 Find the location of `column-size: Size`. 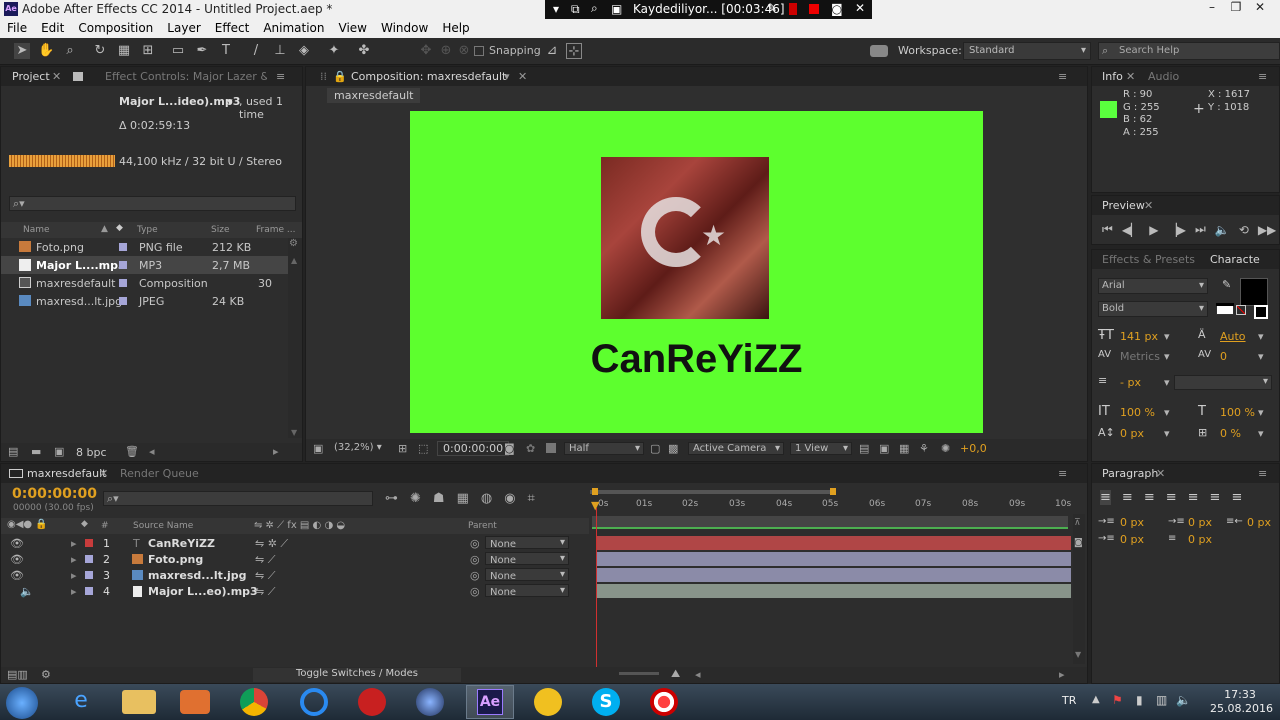

column-size: Size is located at coordinates (220, 230).